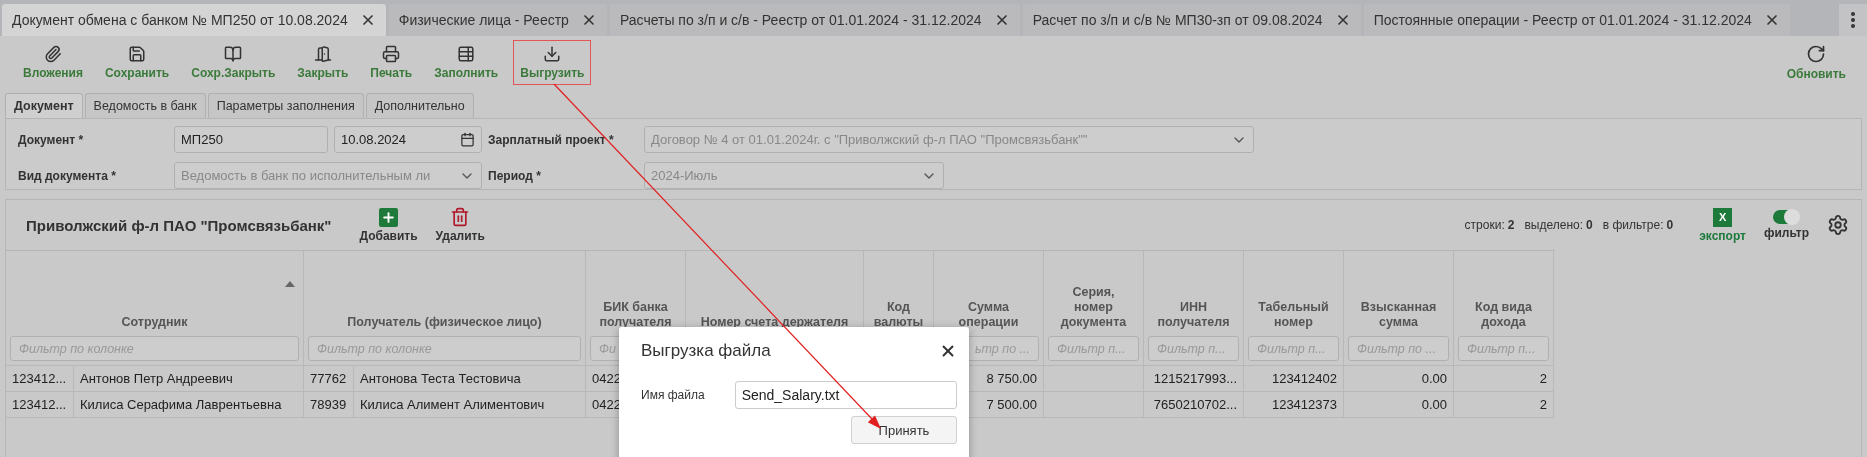 The image size is (1867, 457). I want to click on more-button, so click(1853, 20).